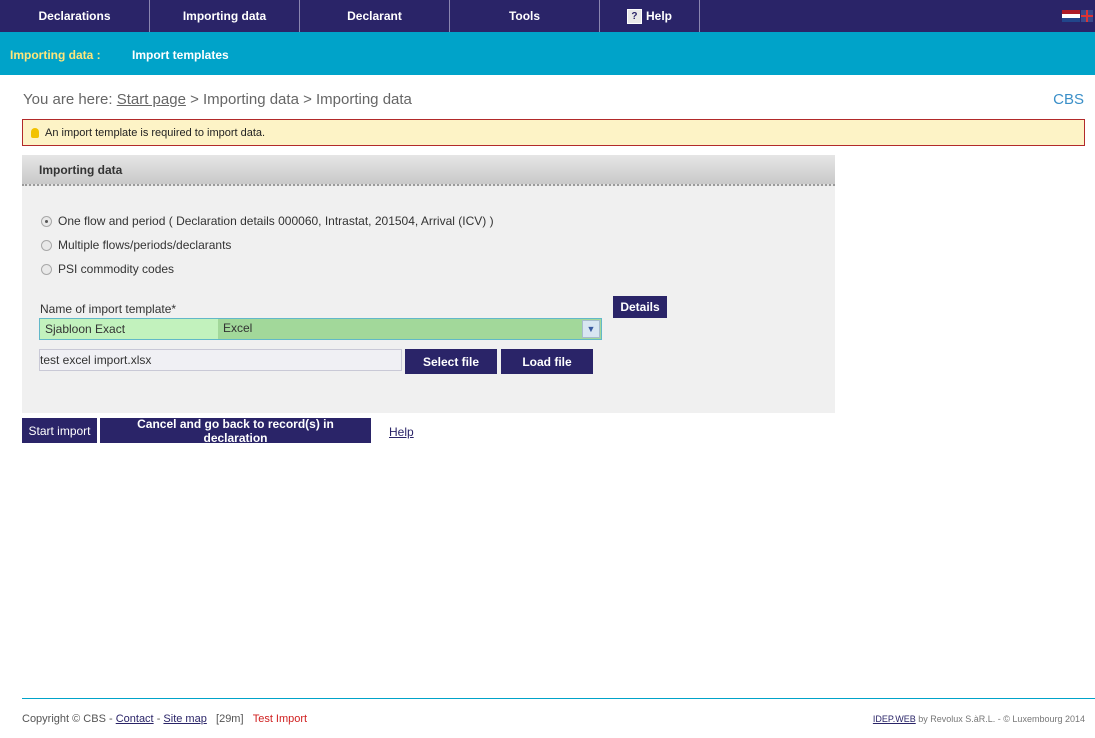 The image size is (1095, 738). What do you see at coordinates (894, 719) in the screenshot?
I see `product-link: IDEP.WEB` at bounding box center [894, 719].